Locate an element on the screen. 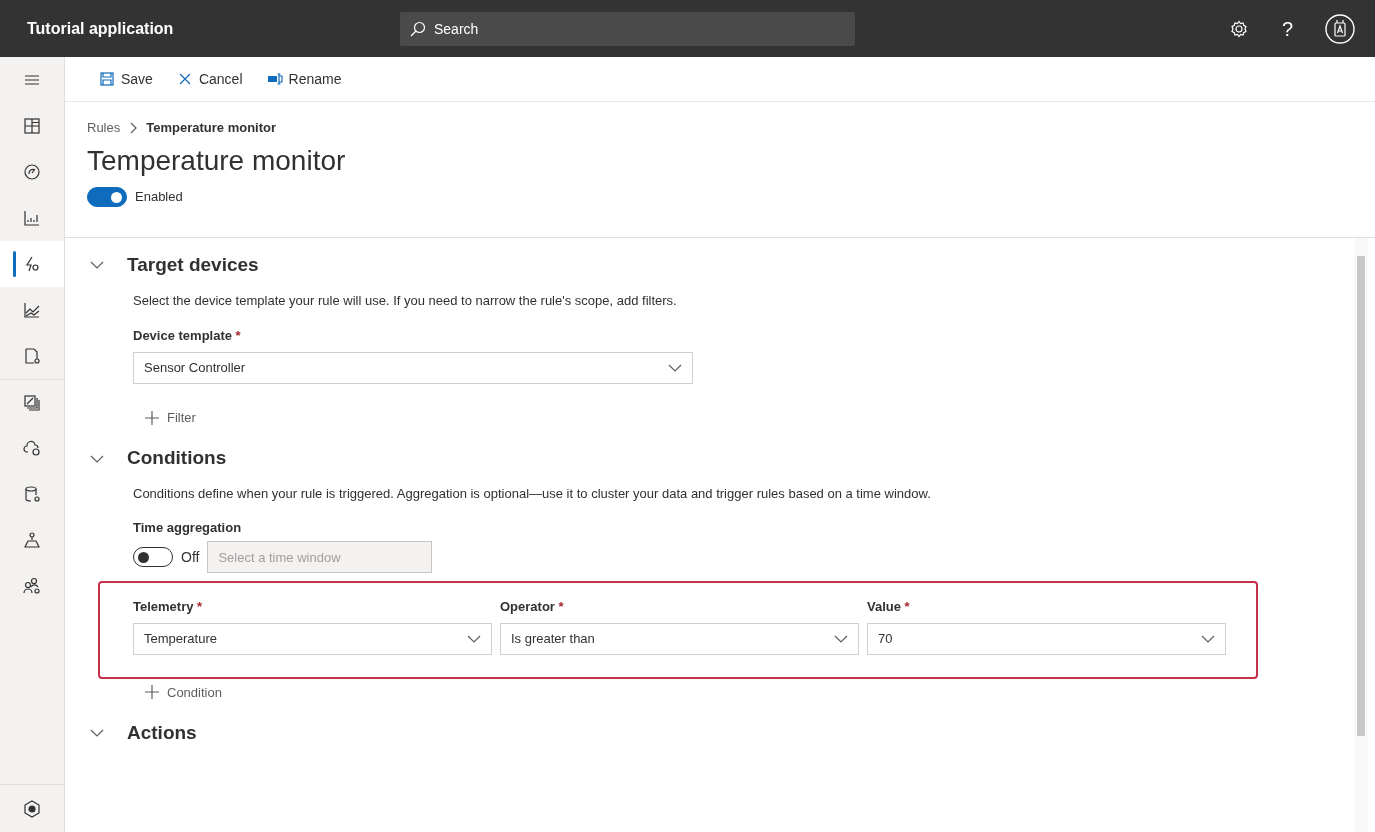 The image size is (1375, 832). section-description: Conditions define when your rule is triggered. Aggregation is optional—use it to cluster your data and trigger rules based on a time window. is located at coordinates (532, 494).